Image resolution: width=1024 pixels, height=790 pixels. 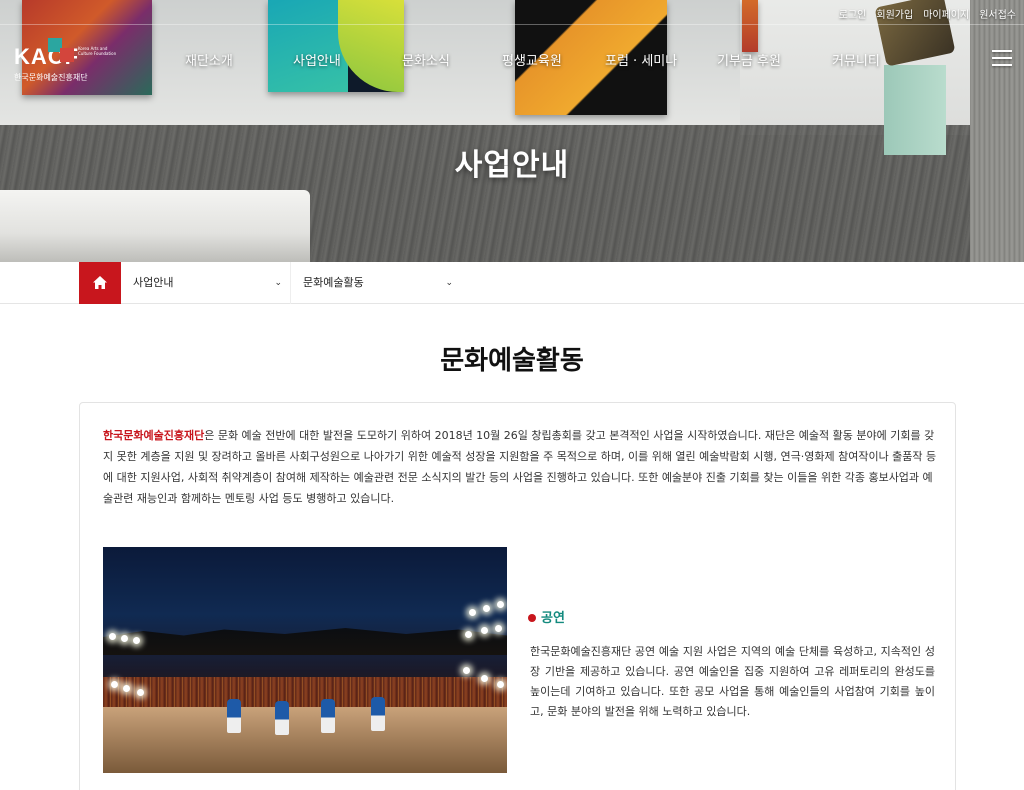 I want to click on home-button, so click(x=100, y=283).